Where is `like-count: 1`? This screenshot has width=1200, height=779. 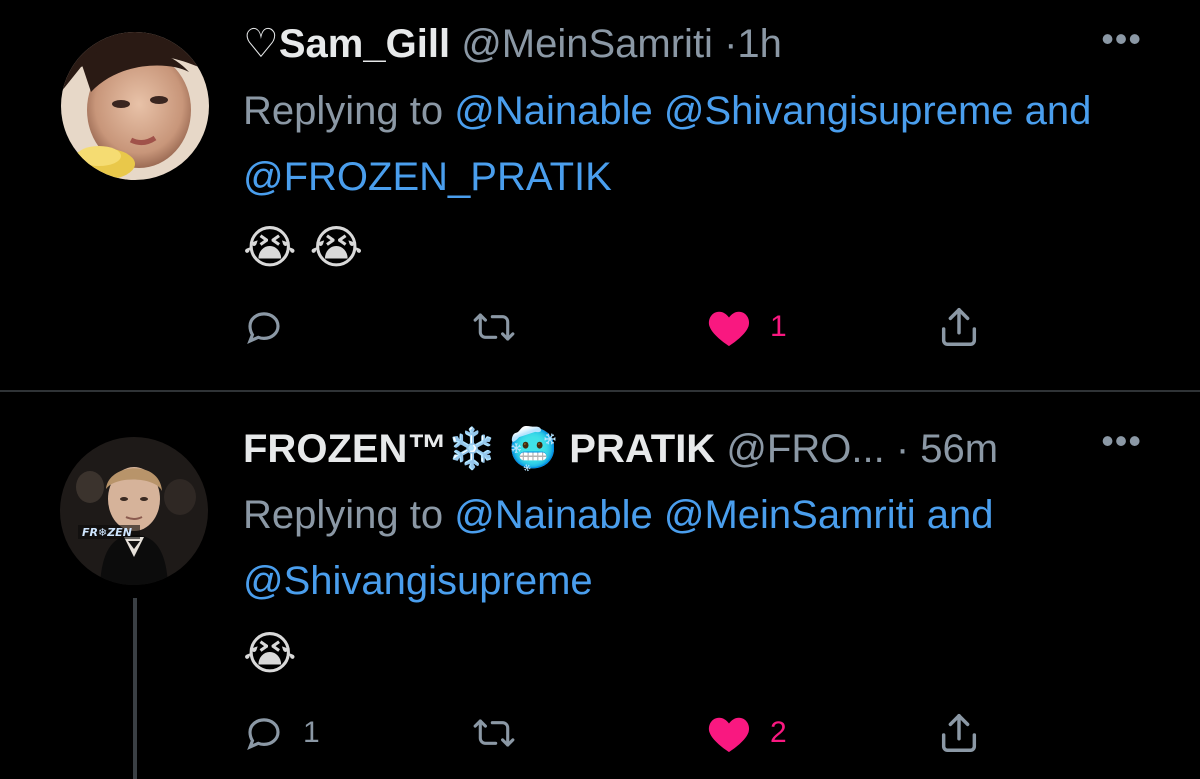 like-count: 1 is located at coordinates (778, 326).